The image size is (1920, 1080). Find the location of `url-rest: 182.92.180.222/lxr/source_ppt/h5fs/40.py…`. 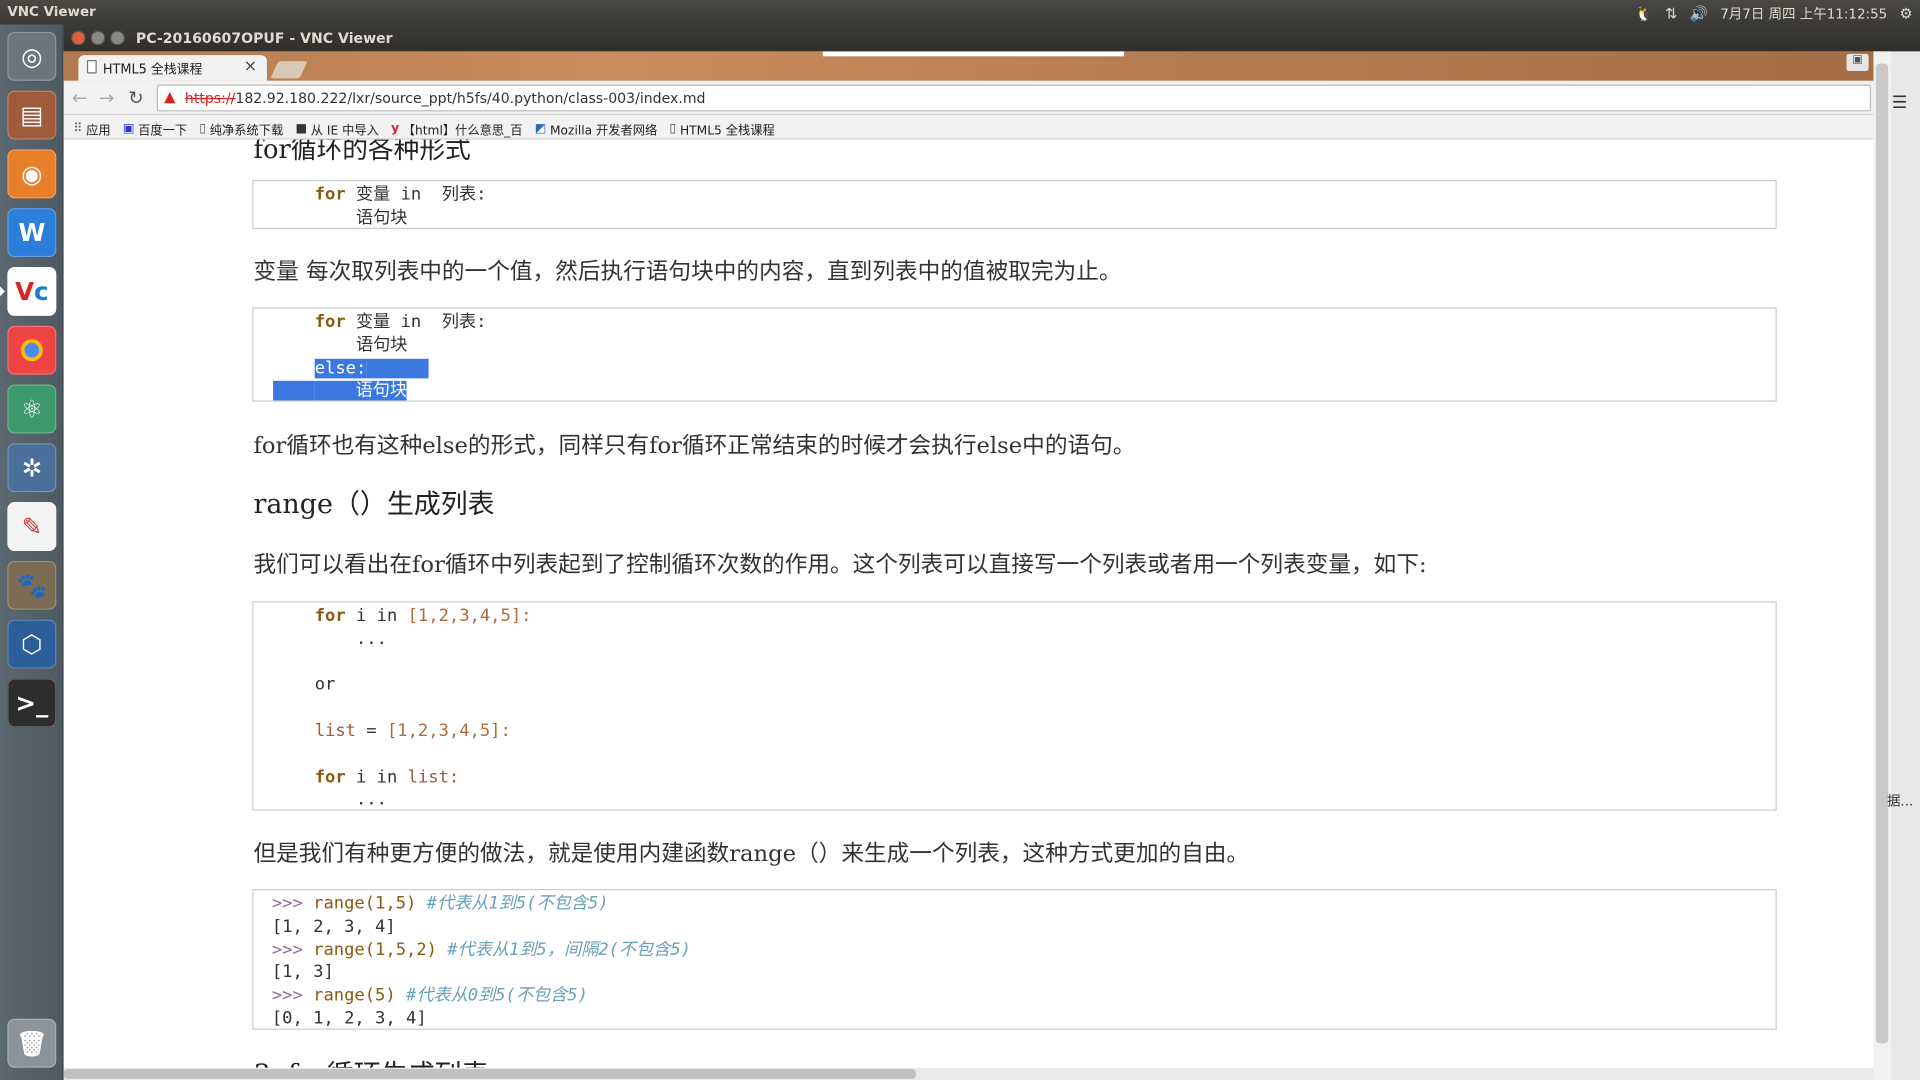

url-rest: 182.92.180.222/lxr/source_ppt/h5fs/40.py… is located at coordinates (470, 98).